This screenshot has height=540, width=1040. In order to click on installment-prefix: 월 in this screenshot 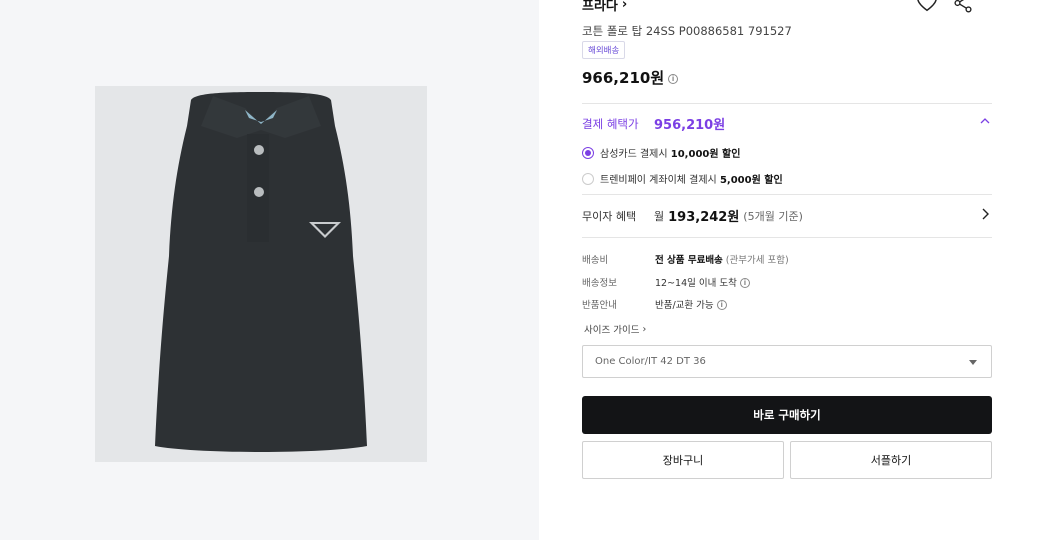, I will do `click(659, 216)`.